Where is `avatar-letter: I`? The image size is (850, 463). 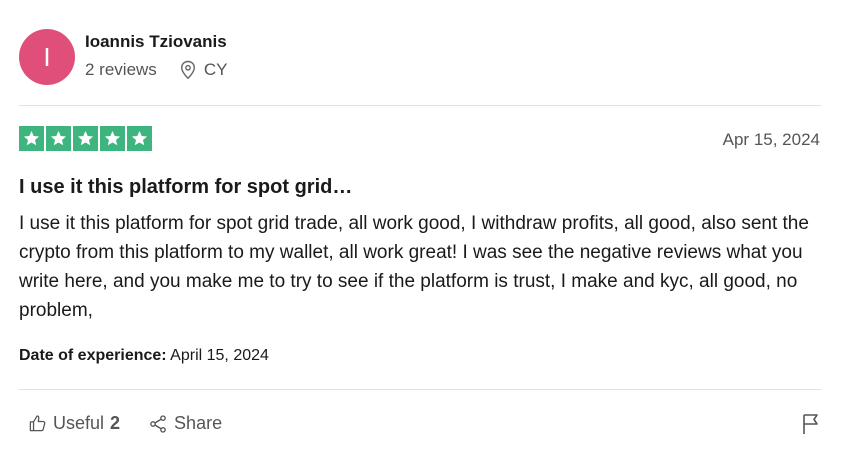
avatar-letter: I is located at coordinates (47, 56).